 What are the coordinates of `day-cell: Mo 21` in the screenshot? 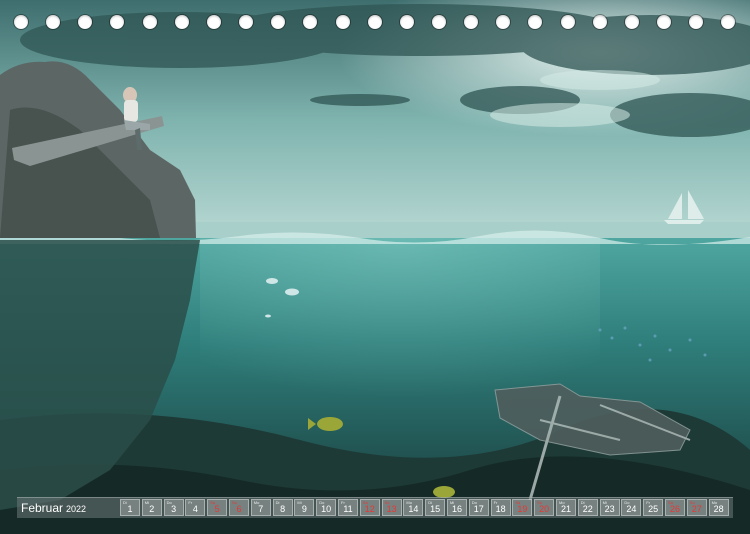 It's located at (566, 507).